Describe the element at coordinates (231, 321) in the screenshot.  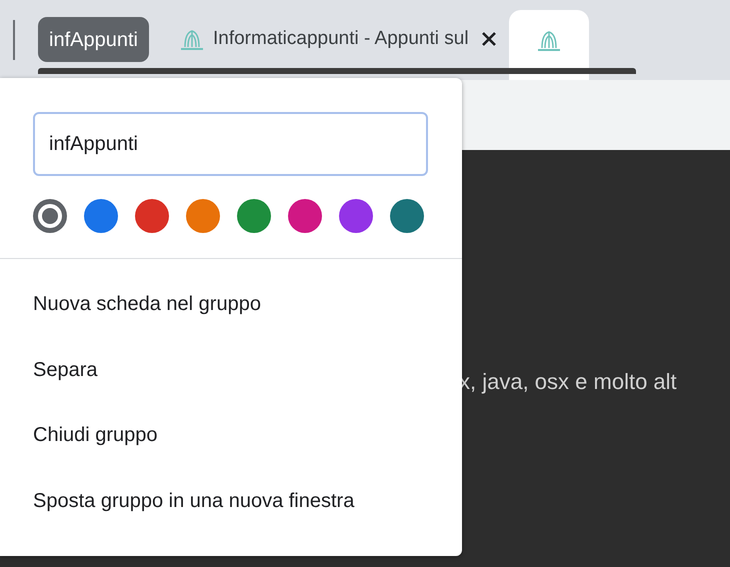
I see `menu-item: Nuova scheda nel gruppo` at that location.